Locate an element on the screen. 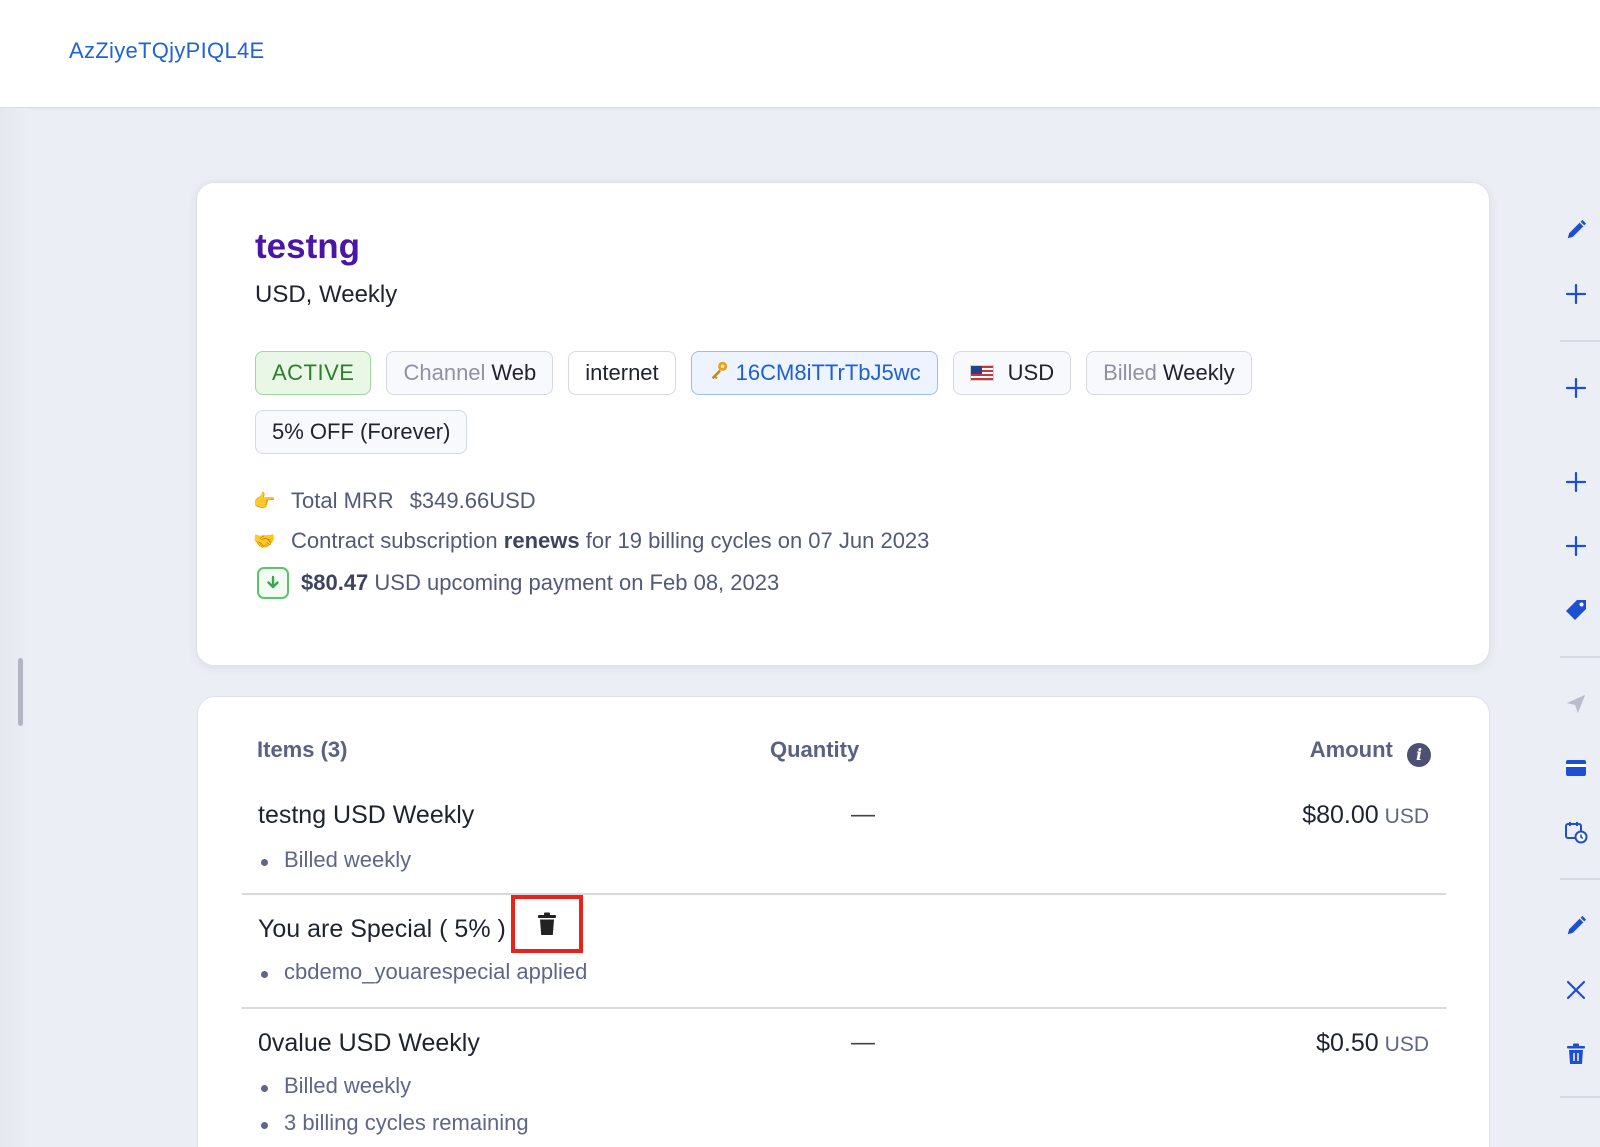 The image size is (1600, 1147). line-item-amount: $0.50 USD is located at coordinates (1372, 1043).